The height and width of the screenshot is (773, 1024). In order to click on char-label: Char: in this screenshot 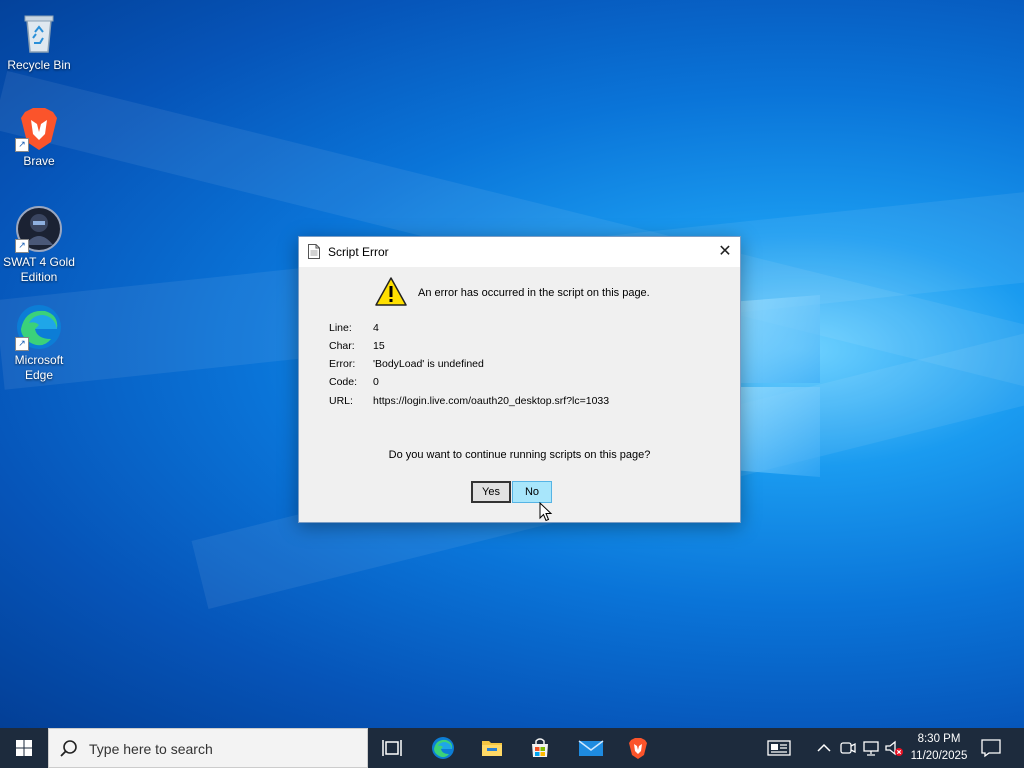, I will do `click(342, 346)`.